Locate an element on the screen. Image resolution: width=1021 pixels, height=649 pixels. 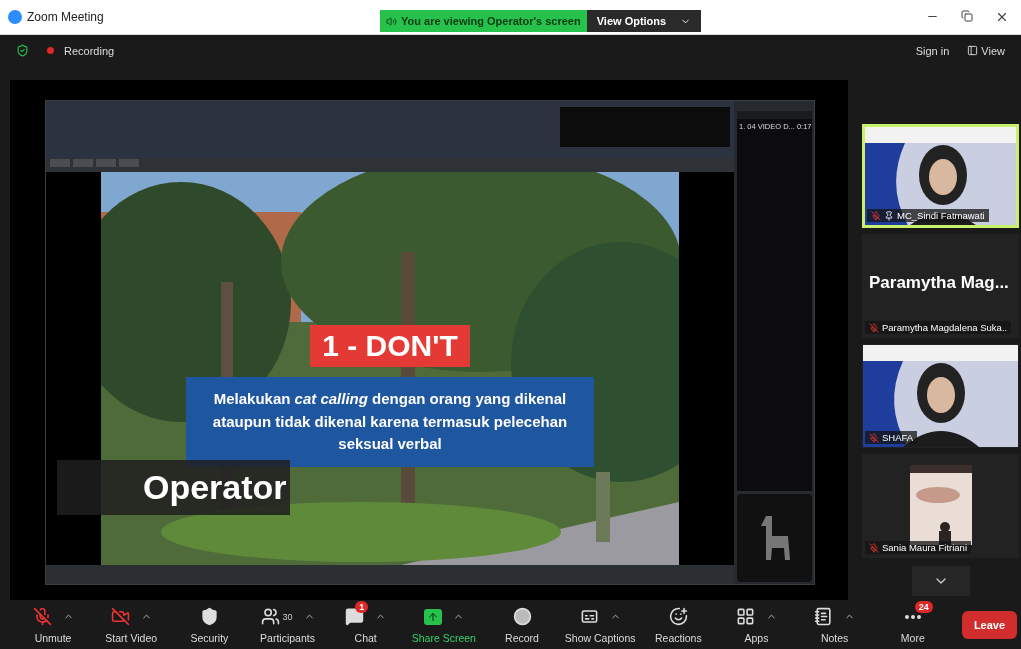
share-icon is located at coordinates (432, 616).